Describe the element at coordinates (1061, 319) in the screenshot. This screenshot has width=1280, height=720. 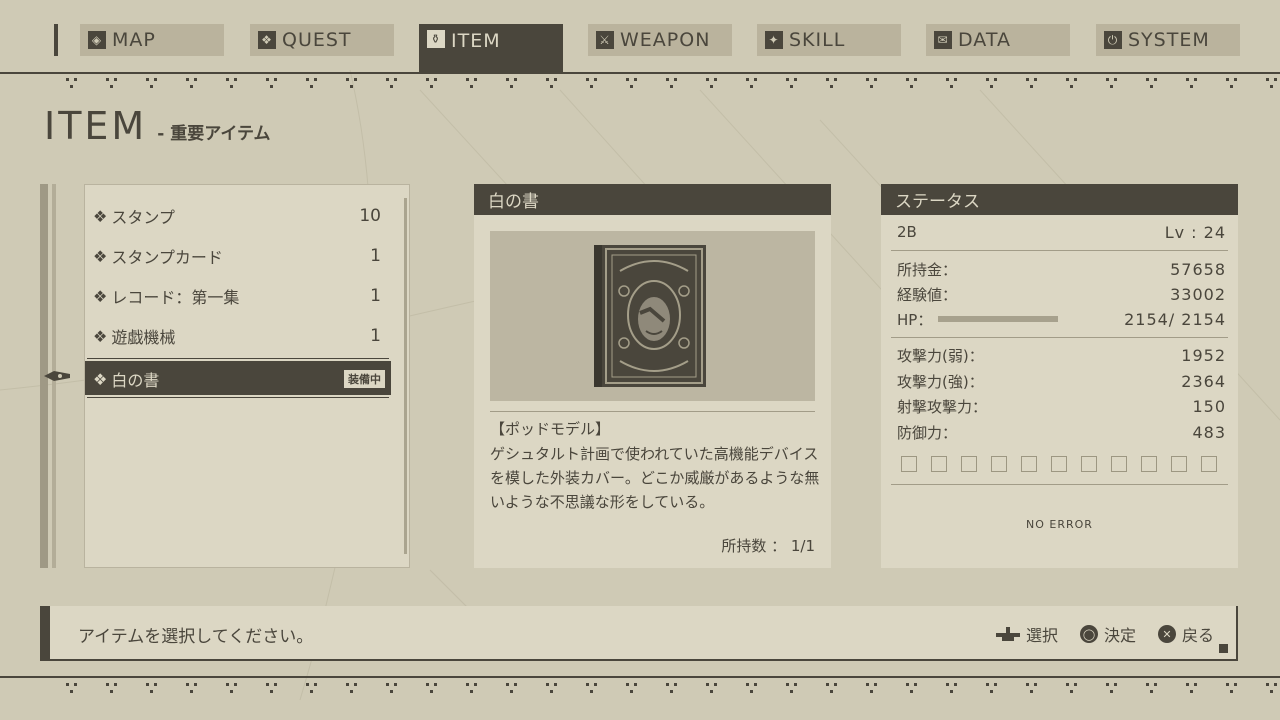
I see `hp-row: HP： 2154/ 2154` at that location.